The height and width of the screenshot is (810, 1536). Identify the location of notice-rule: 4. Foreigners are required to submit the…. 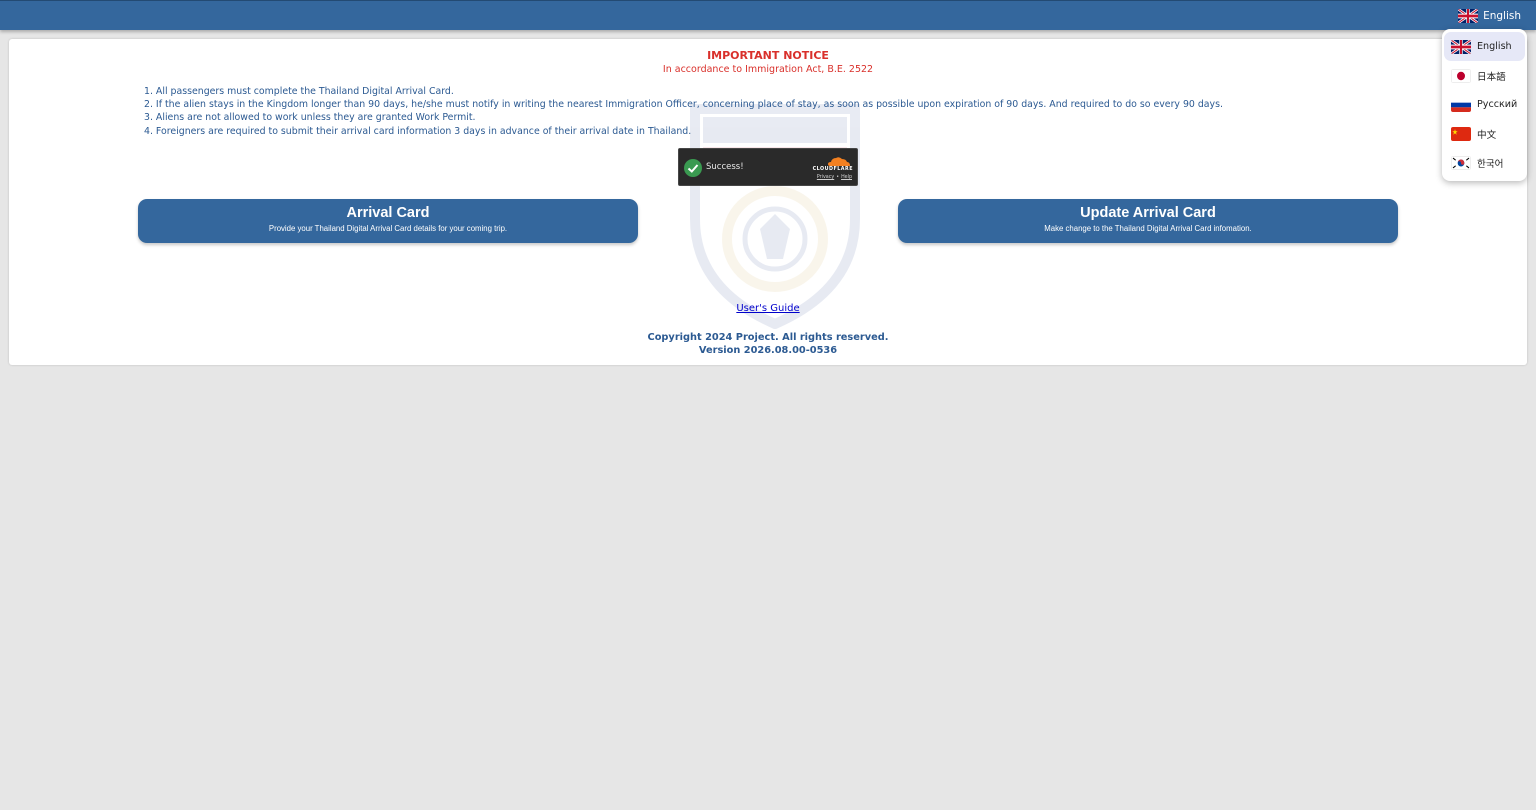
(418, 131).